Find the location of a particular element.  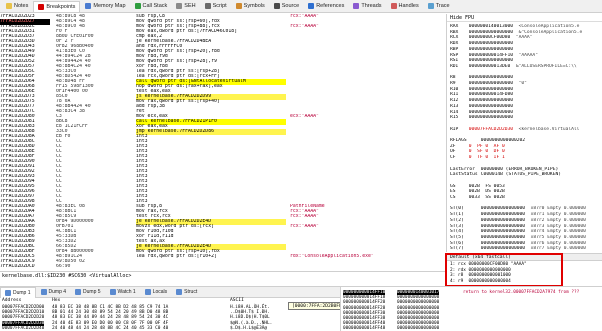

register-value: 000000000013DE0 is located at coordinates (490, 66).